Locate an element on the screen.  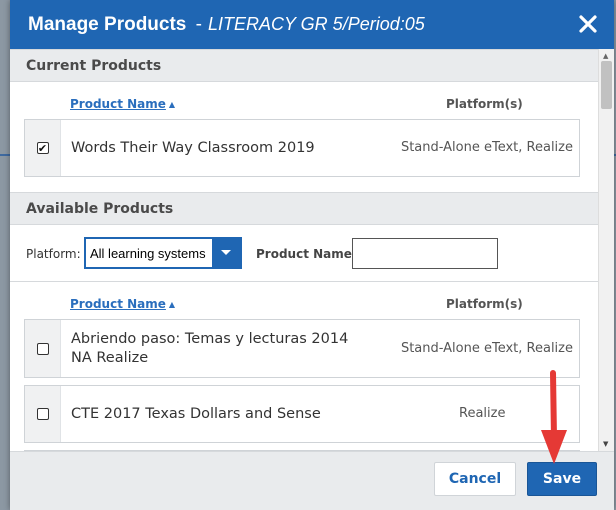
dialog-title: Manage Products - is located at coordinates (115, 24).